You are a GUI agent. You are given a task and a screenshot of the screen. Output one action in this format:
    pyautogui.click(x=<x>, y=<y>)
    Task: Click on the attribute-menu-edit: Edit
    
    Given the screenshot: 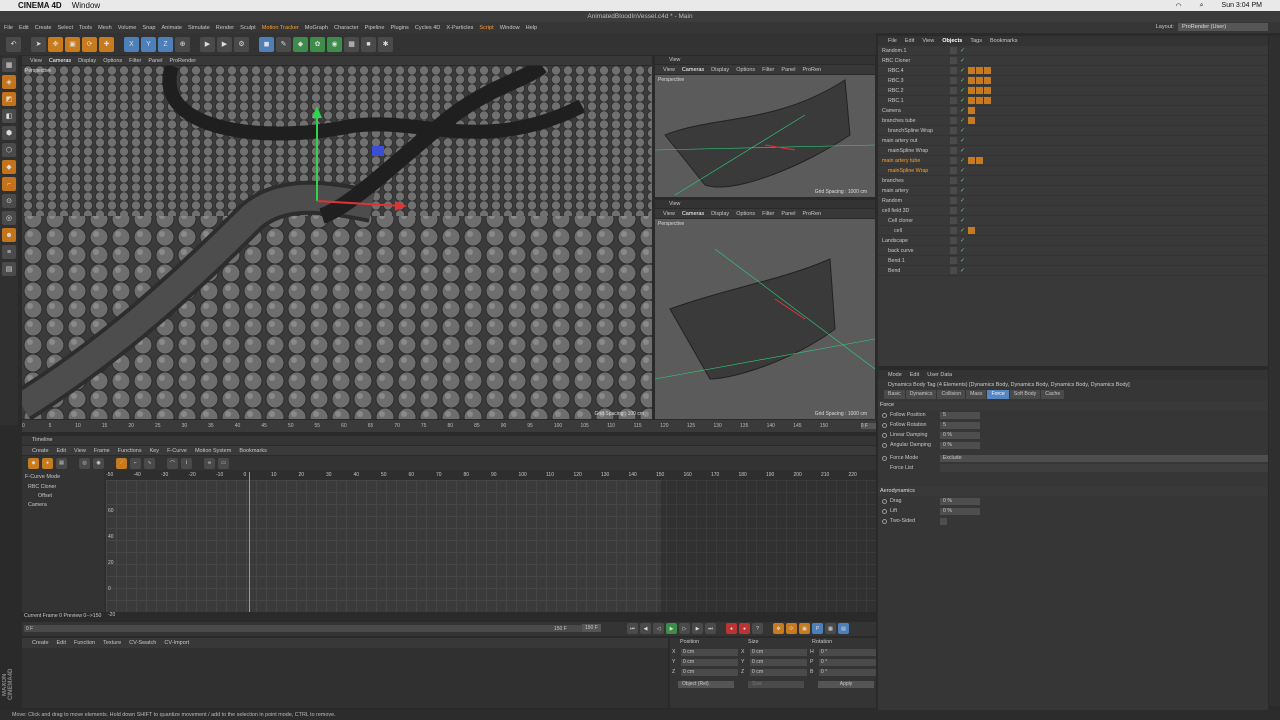 What is the action you would take?
    pyautogui.click(x=914, y=375)
    